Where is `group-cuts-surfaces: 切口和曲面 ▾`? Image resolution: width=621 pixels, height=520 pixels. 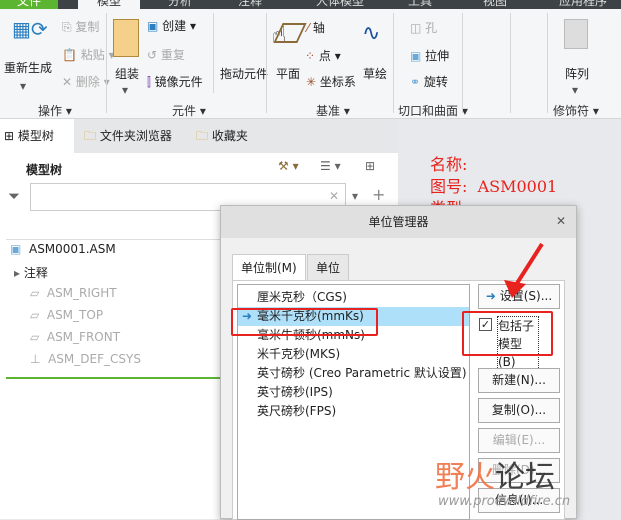
group-cuts-surfaces: 切口和曲面 ▾ is located at coordinates (433, 110).